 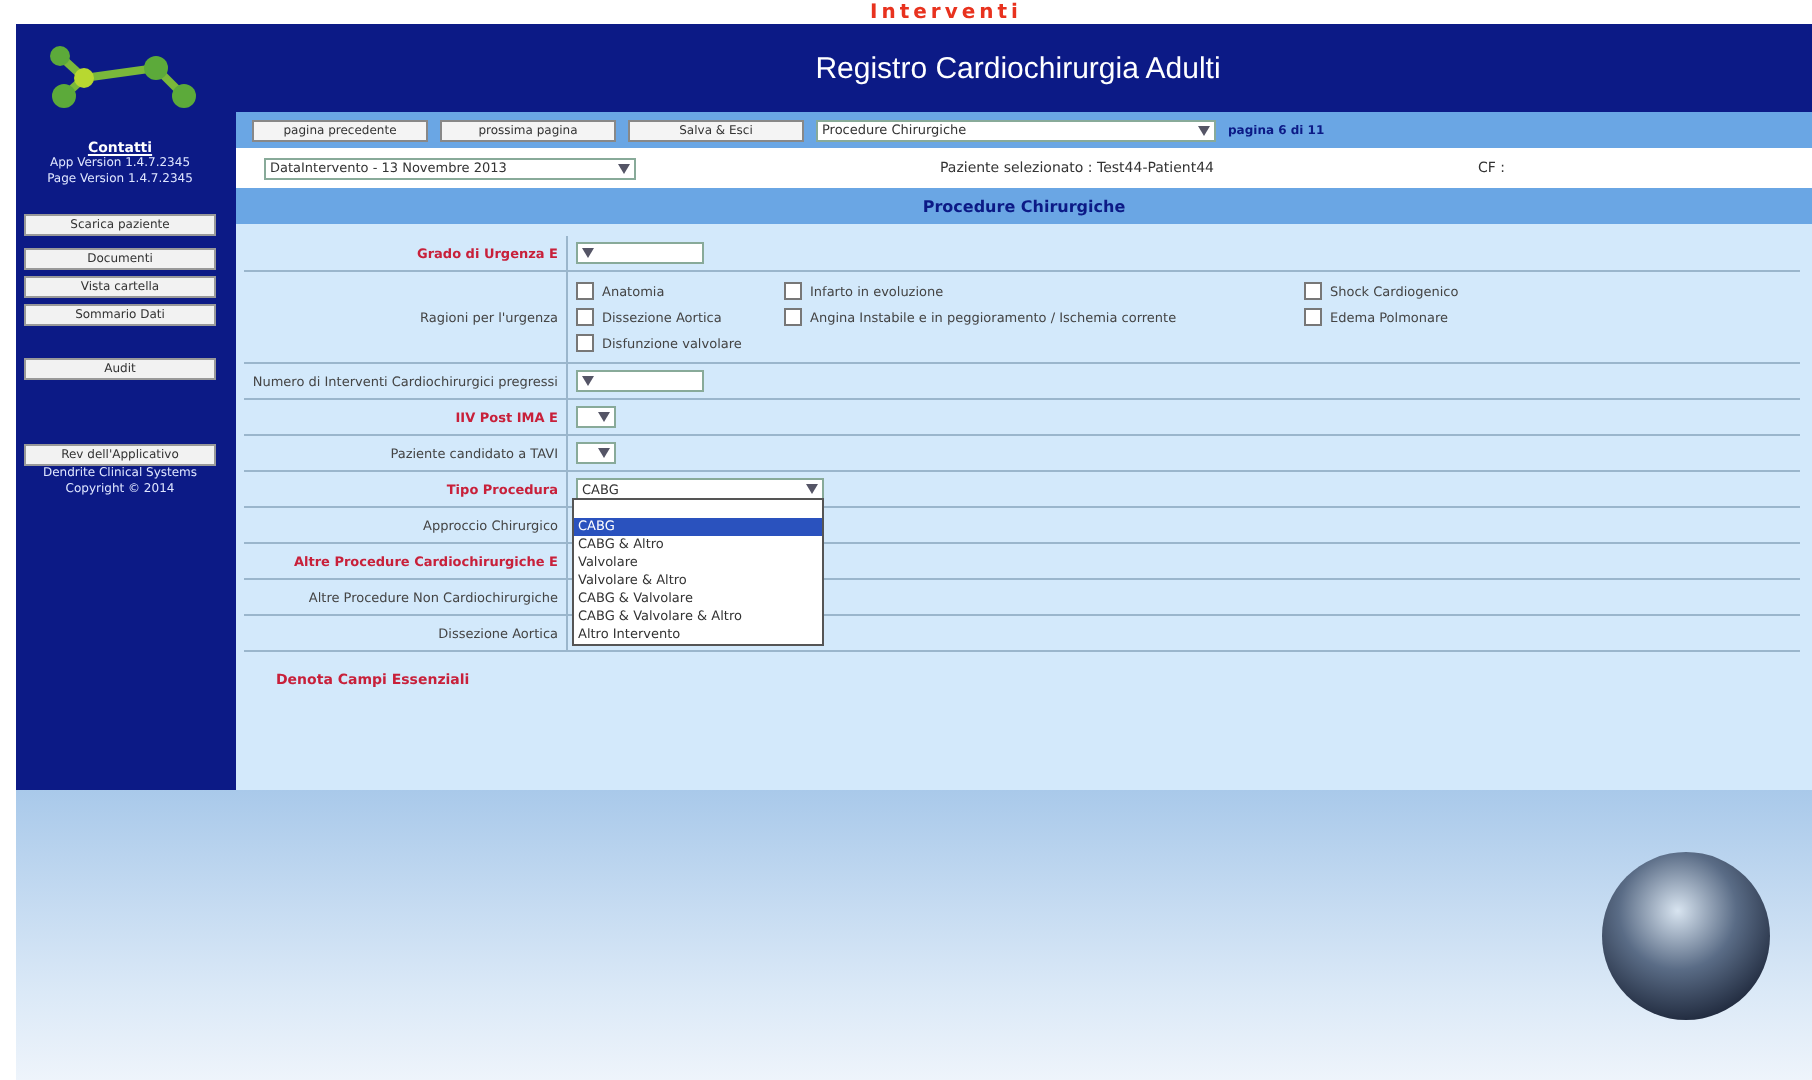 What do you see at coordinates (1018, 68) in the screenshot?
I see `app-title: Registro Cardiochirurgia Adulti` at bounding box center [1018, 68].